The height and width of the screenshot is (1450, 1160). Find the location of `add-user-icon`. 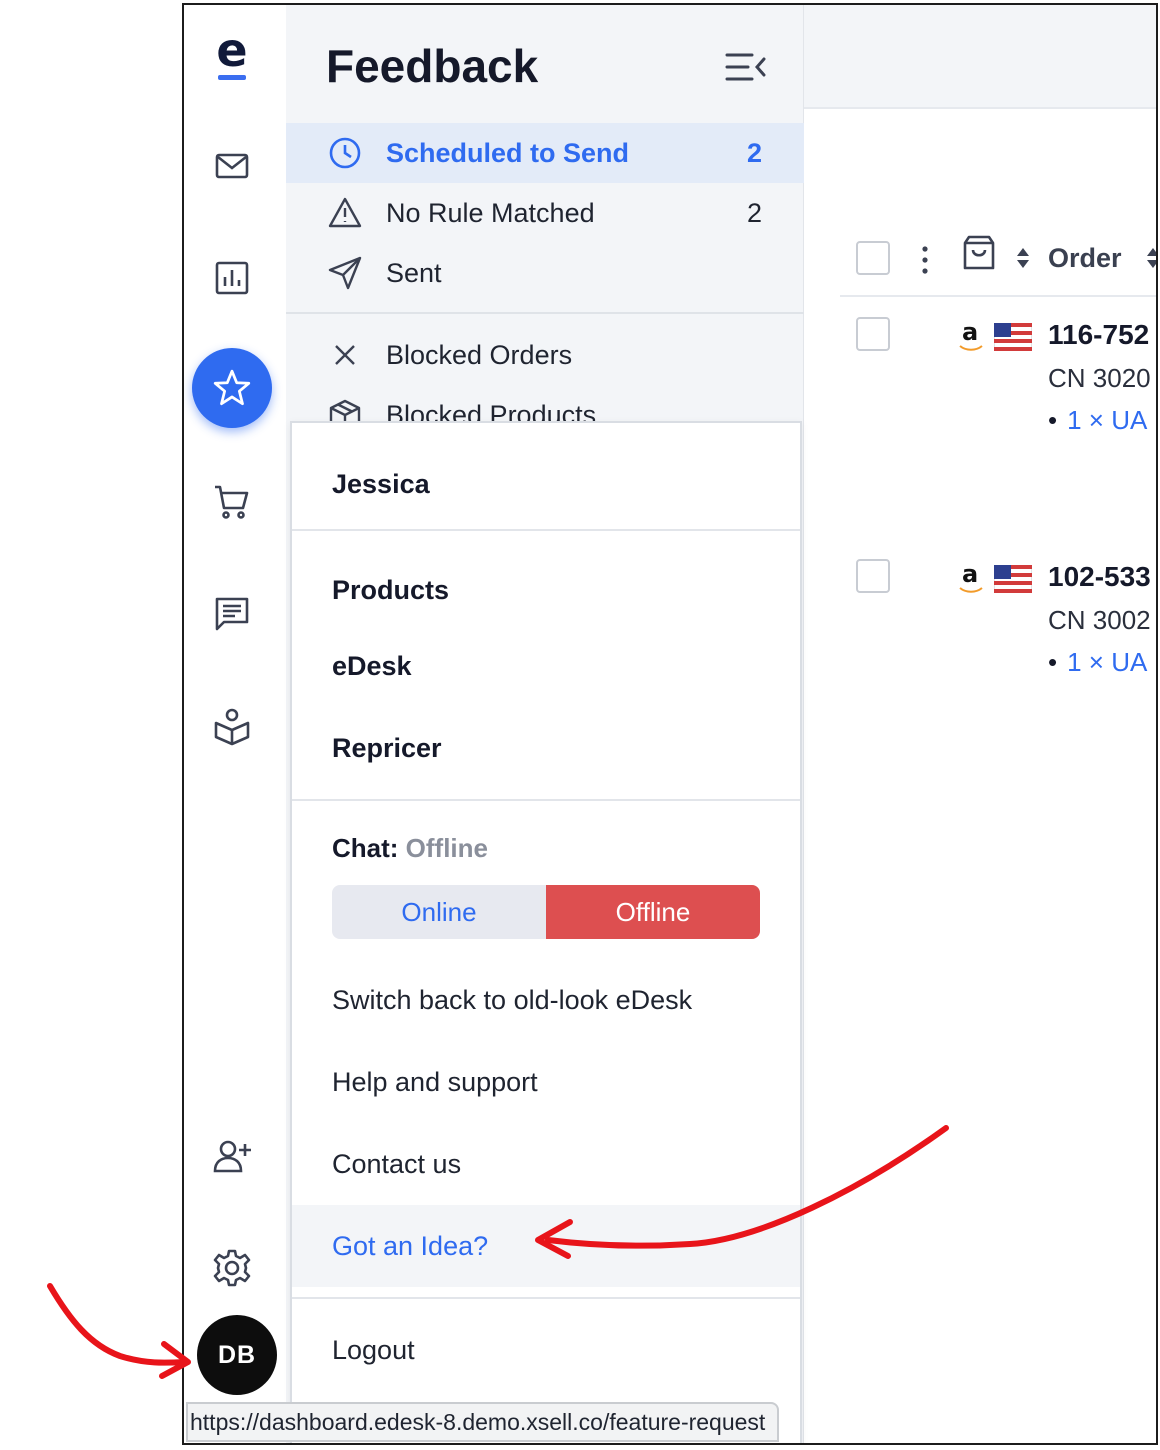

add-user-icon is located at coordinates (232, 1156).